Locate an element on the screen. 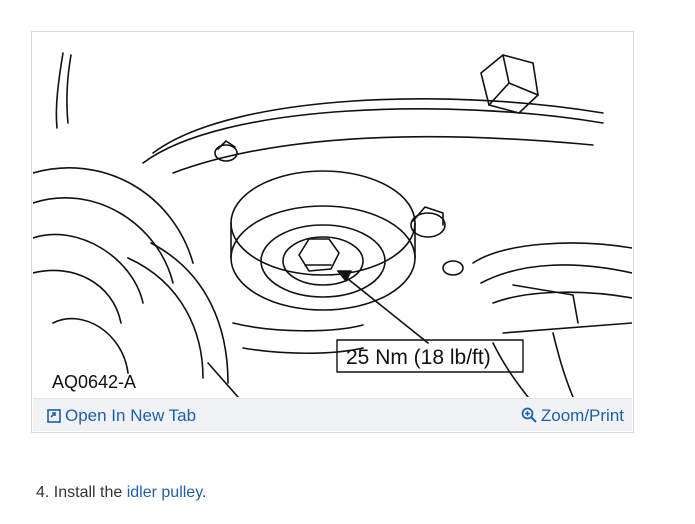 This screenshot has height=524, width=695. image-toolbar: Open In New Tab Zoom/Print is located at coordinates (332, 414).